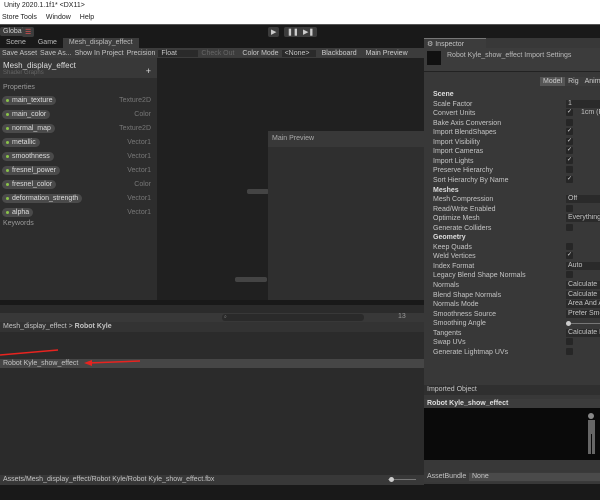 The image size is (600, 500). I want to click on menu-bar: Store Tools Window Help, so click(300, 18).